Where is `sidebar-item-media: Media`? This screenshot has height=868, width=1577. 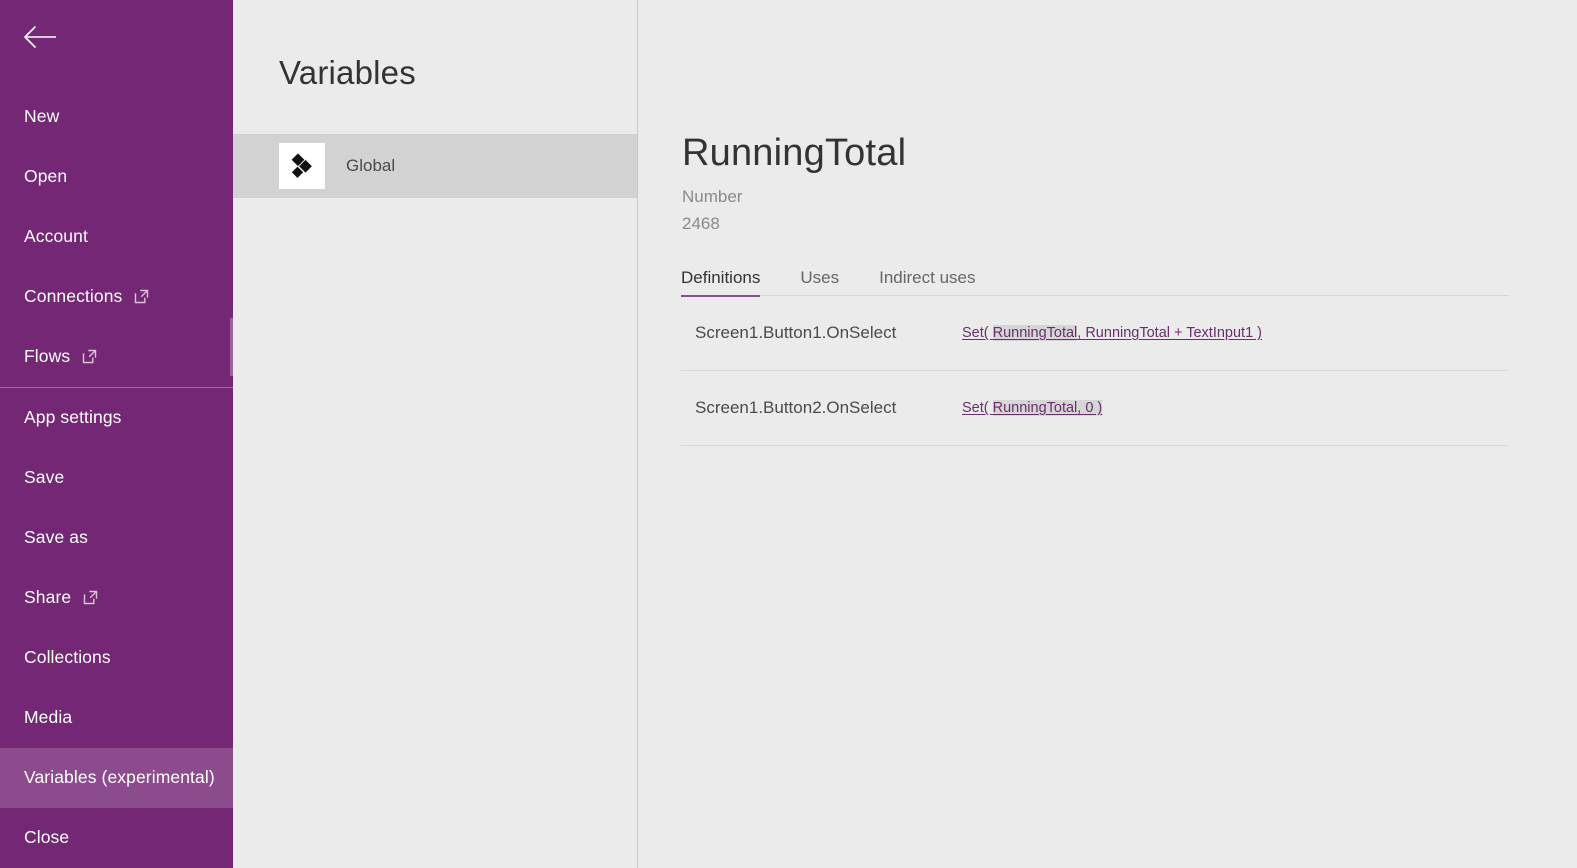 sidebar-item-media: Media is located at coordinates (116, 718).